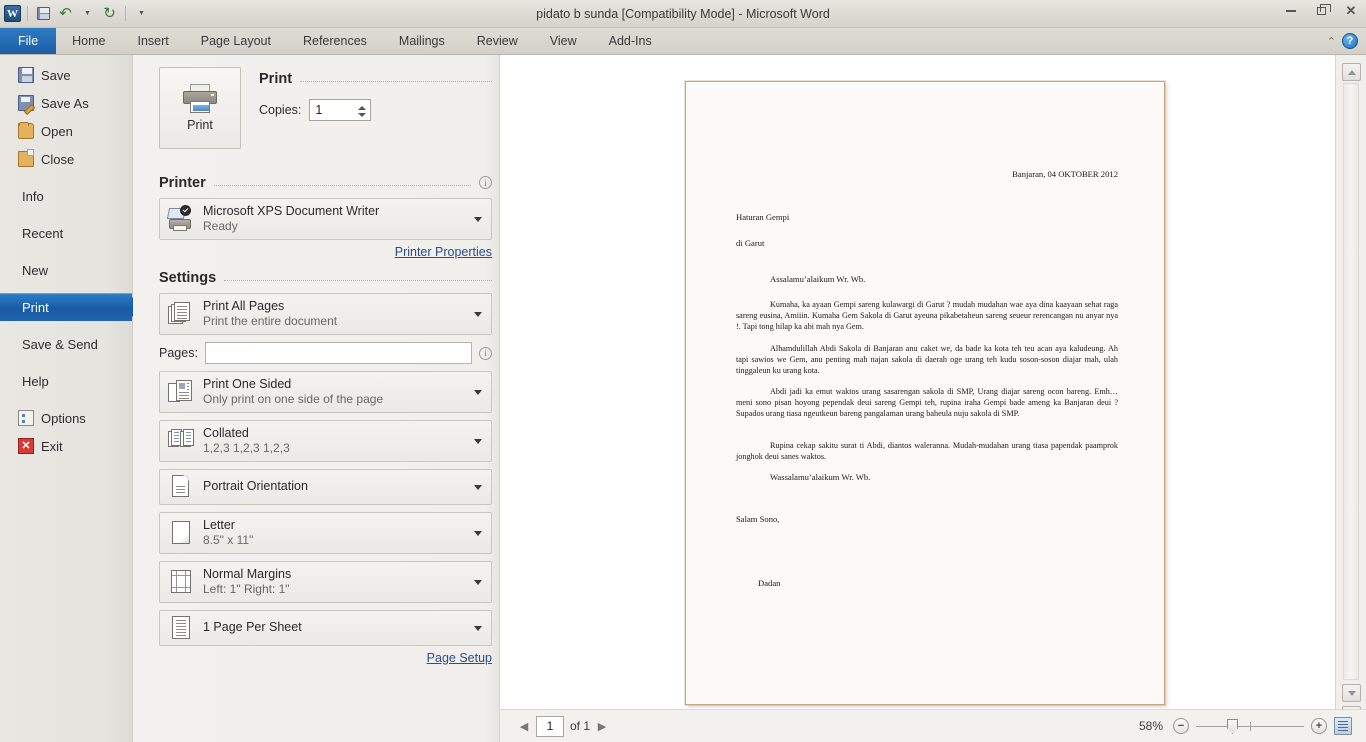 The height and width of the screenshot is (742, 1366). Describe the element at coordinates (87, 13) in the screenshot. I see `undo-dropdown-icon: ▼` at that location.